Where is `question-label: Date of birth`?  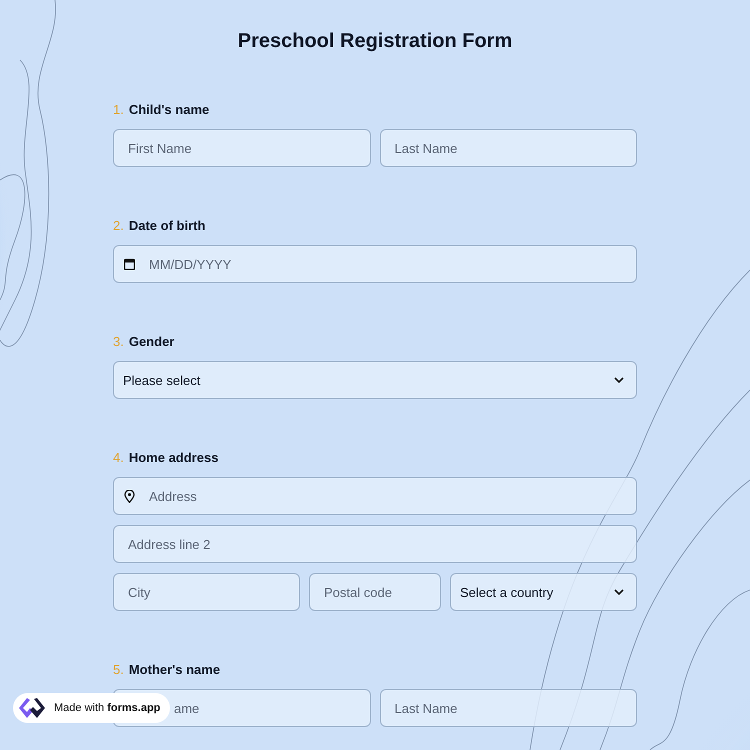
question-label: Date of birth is located at coordinates (167, 226).